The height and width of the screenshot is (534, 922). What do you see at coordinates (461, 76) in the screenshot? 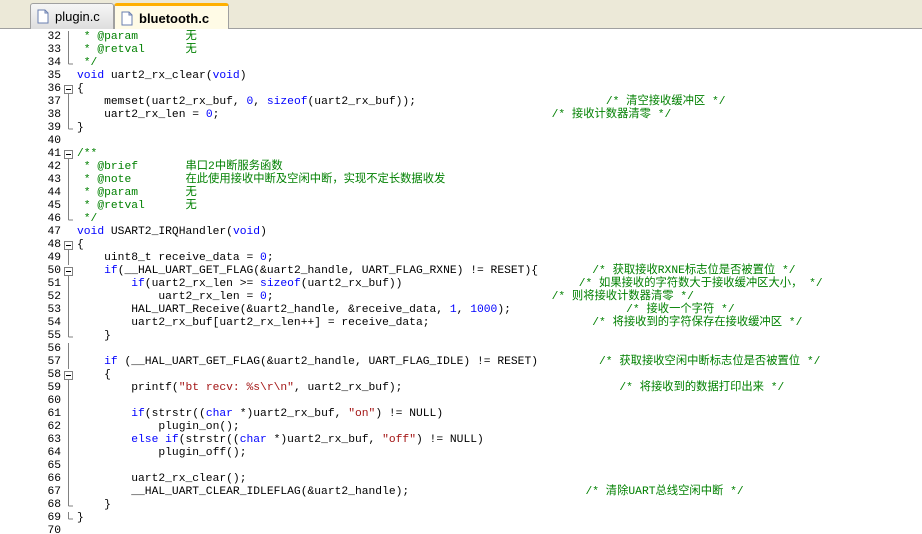
I see `code-line: 35 void uart2_rx_clear(void)` at bounding box center [461, 76].